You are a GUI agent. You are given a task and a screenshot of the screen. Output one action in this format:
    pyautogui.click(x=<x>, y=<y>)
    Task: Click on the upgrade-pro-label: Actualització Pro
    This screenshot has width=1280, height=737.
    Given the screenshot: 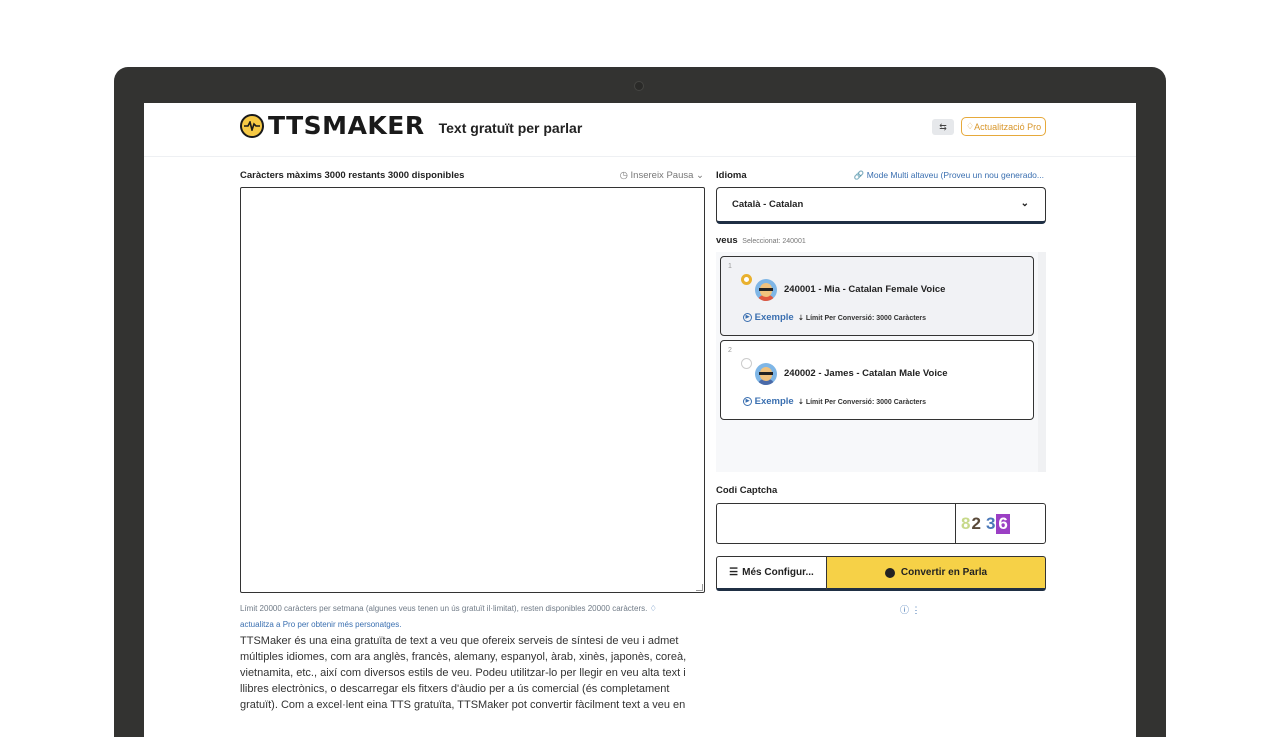 What is the action you would take?
    pyautogui.click(x=1008, y=126)
    